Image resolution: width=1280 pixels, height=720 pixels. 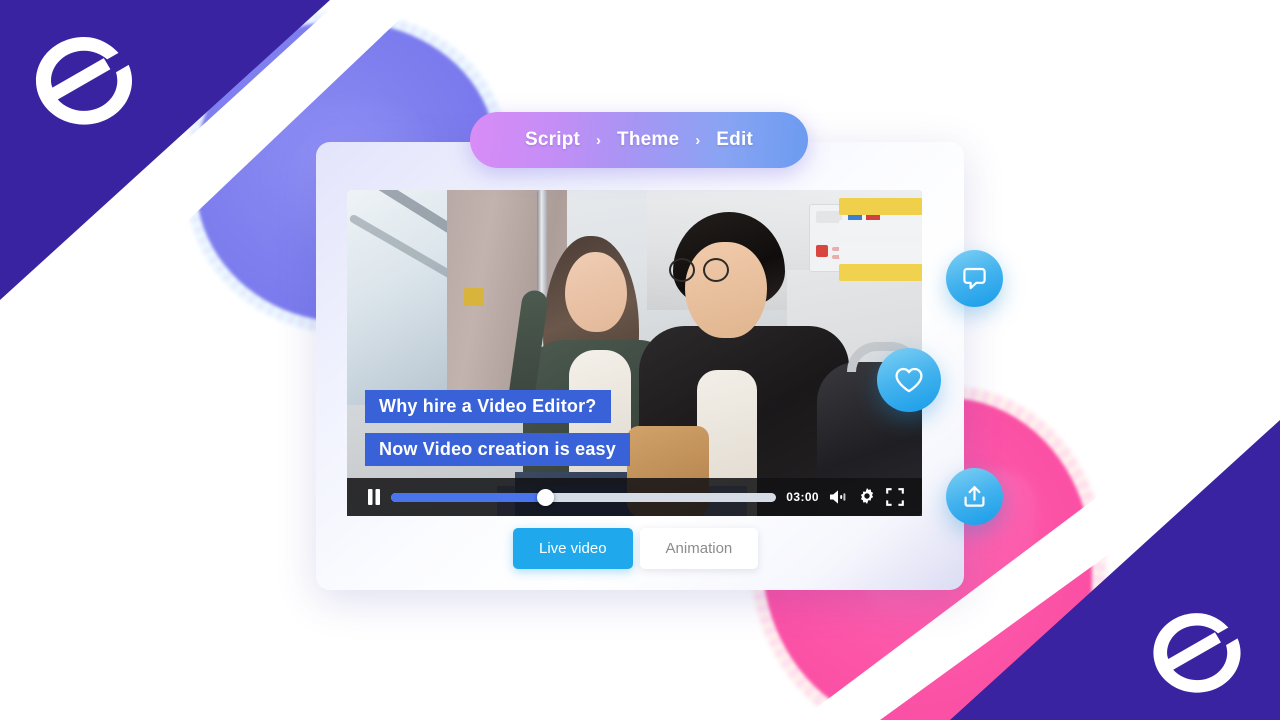 I want to click on breadcrumb: Script › Theme › Edit, so click(x=639, y=140).